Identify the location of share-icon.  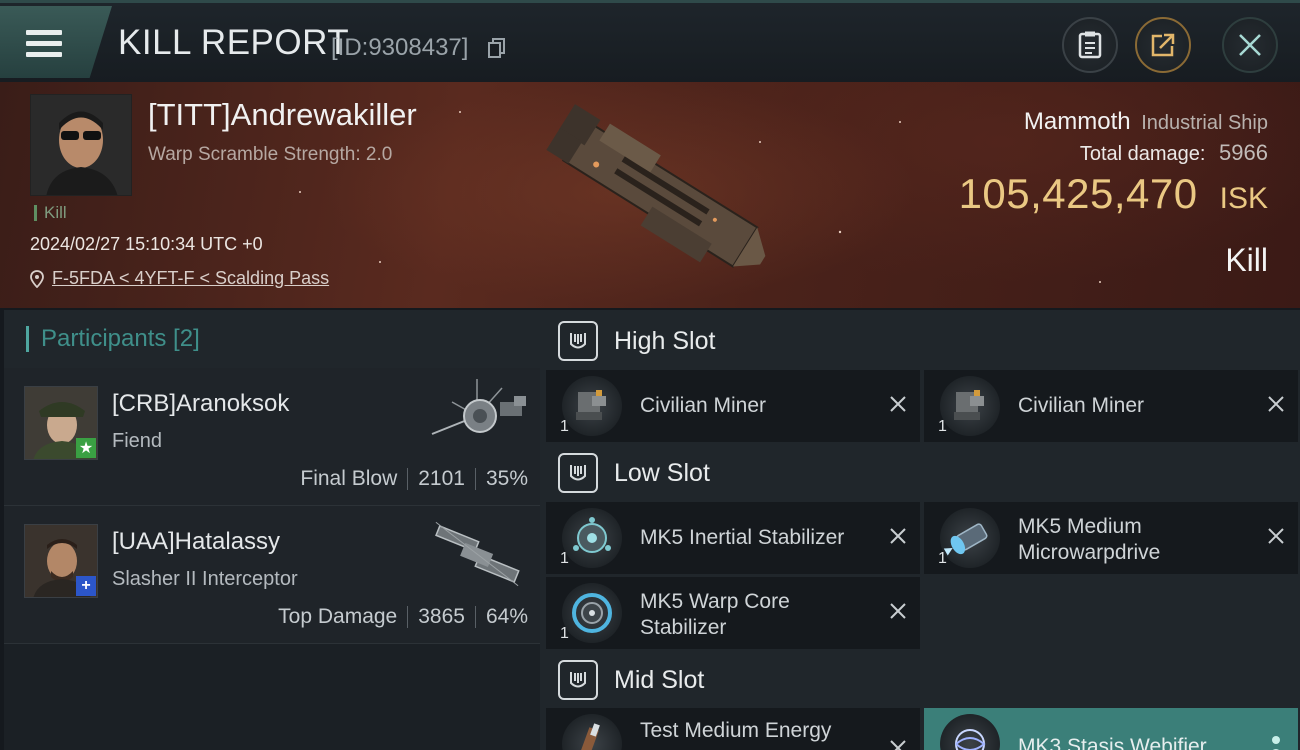
(1163, 45).